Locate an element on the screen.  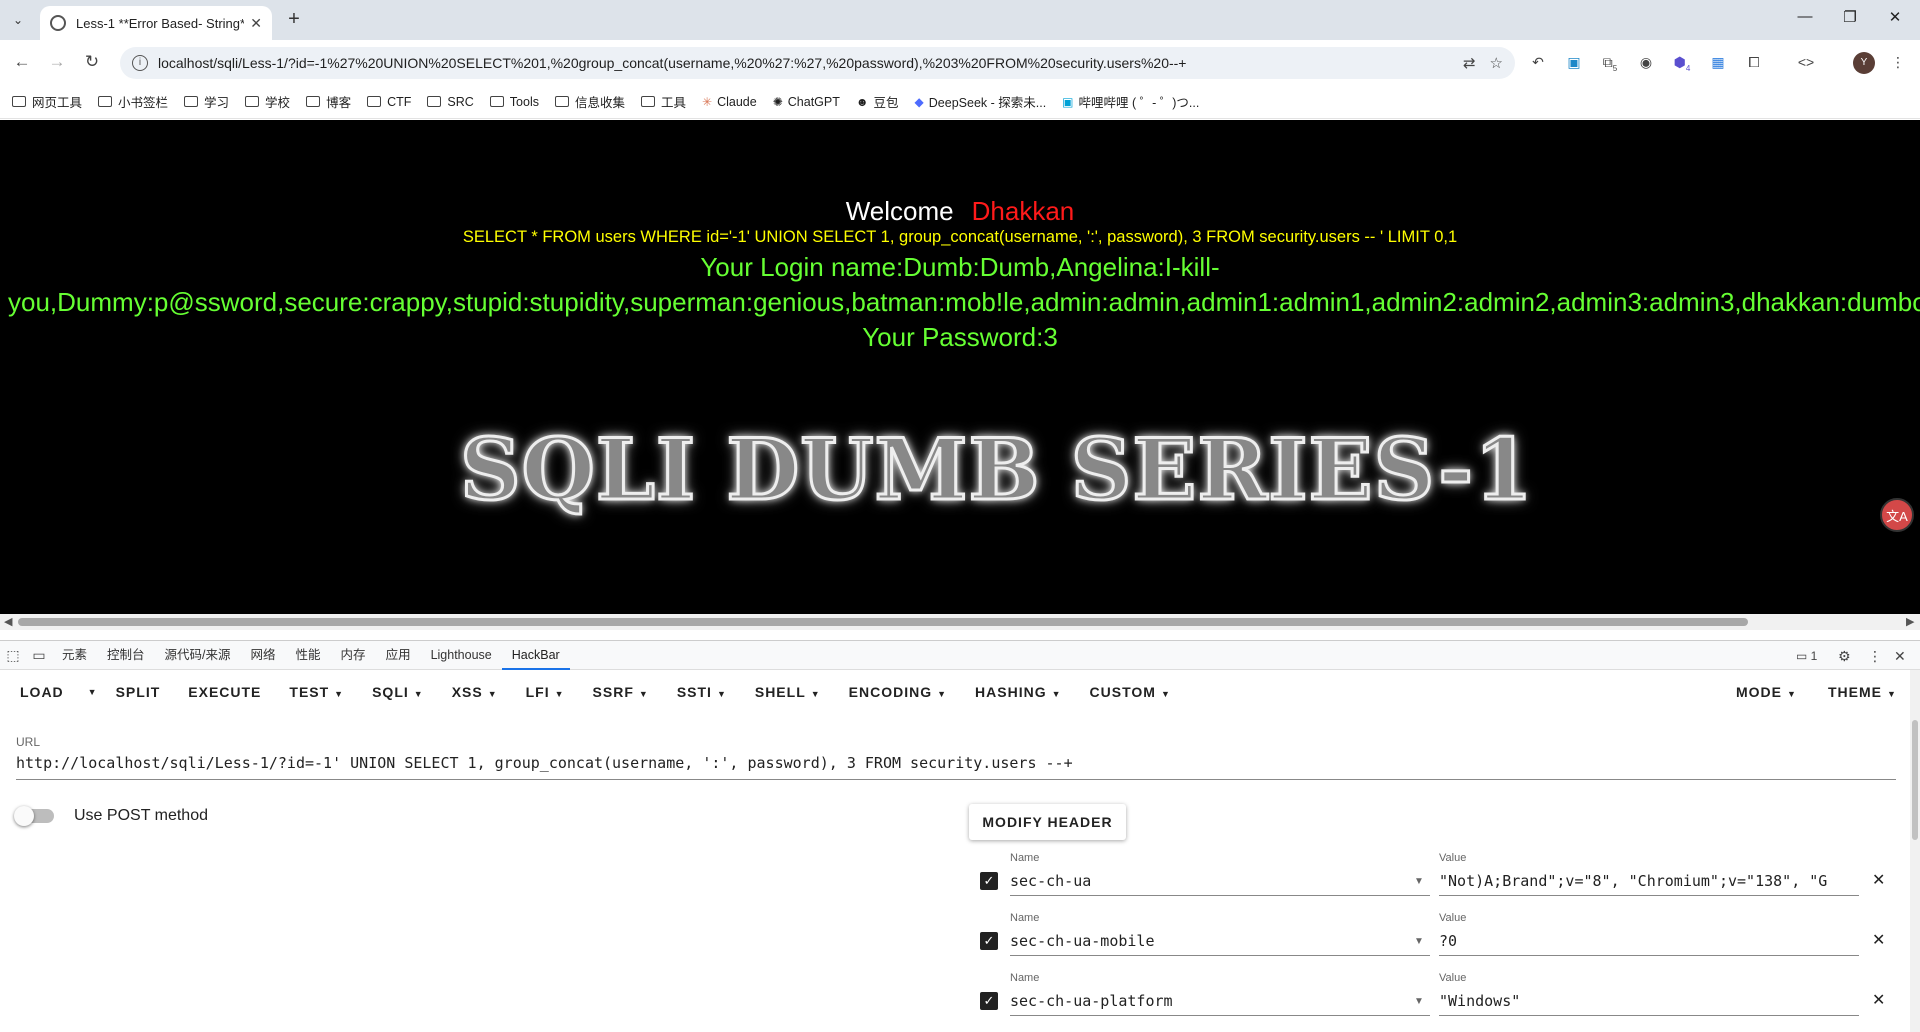
hashing-menu: HASHING ▼ is located at coordinates (1018, 692).